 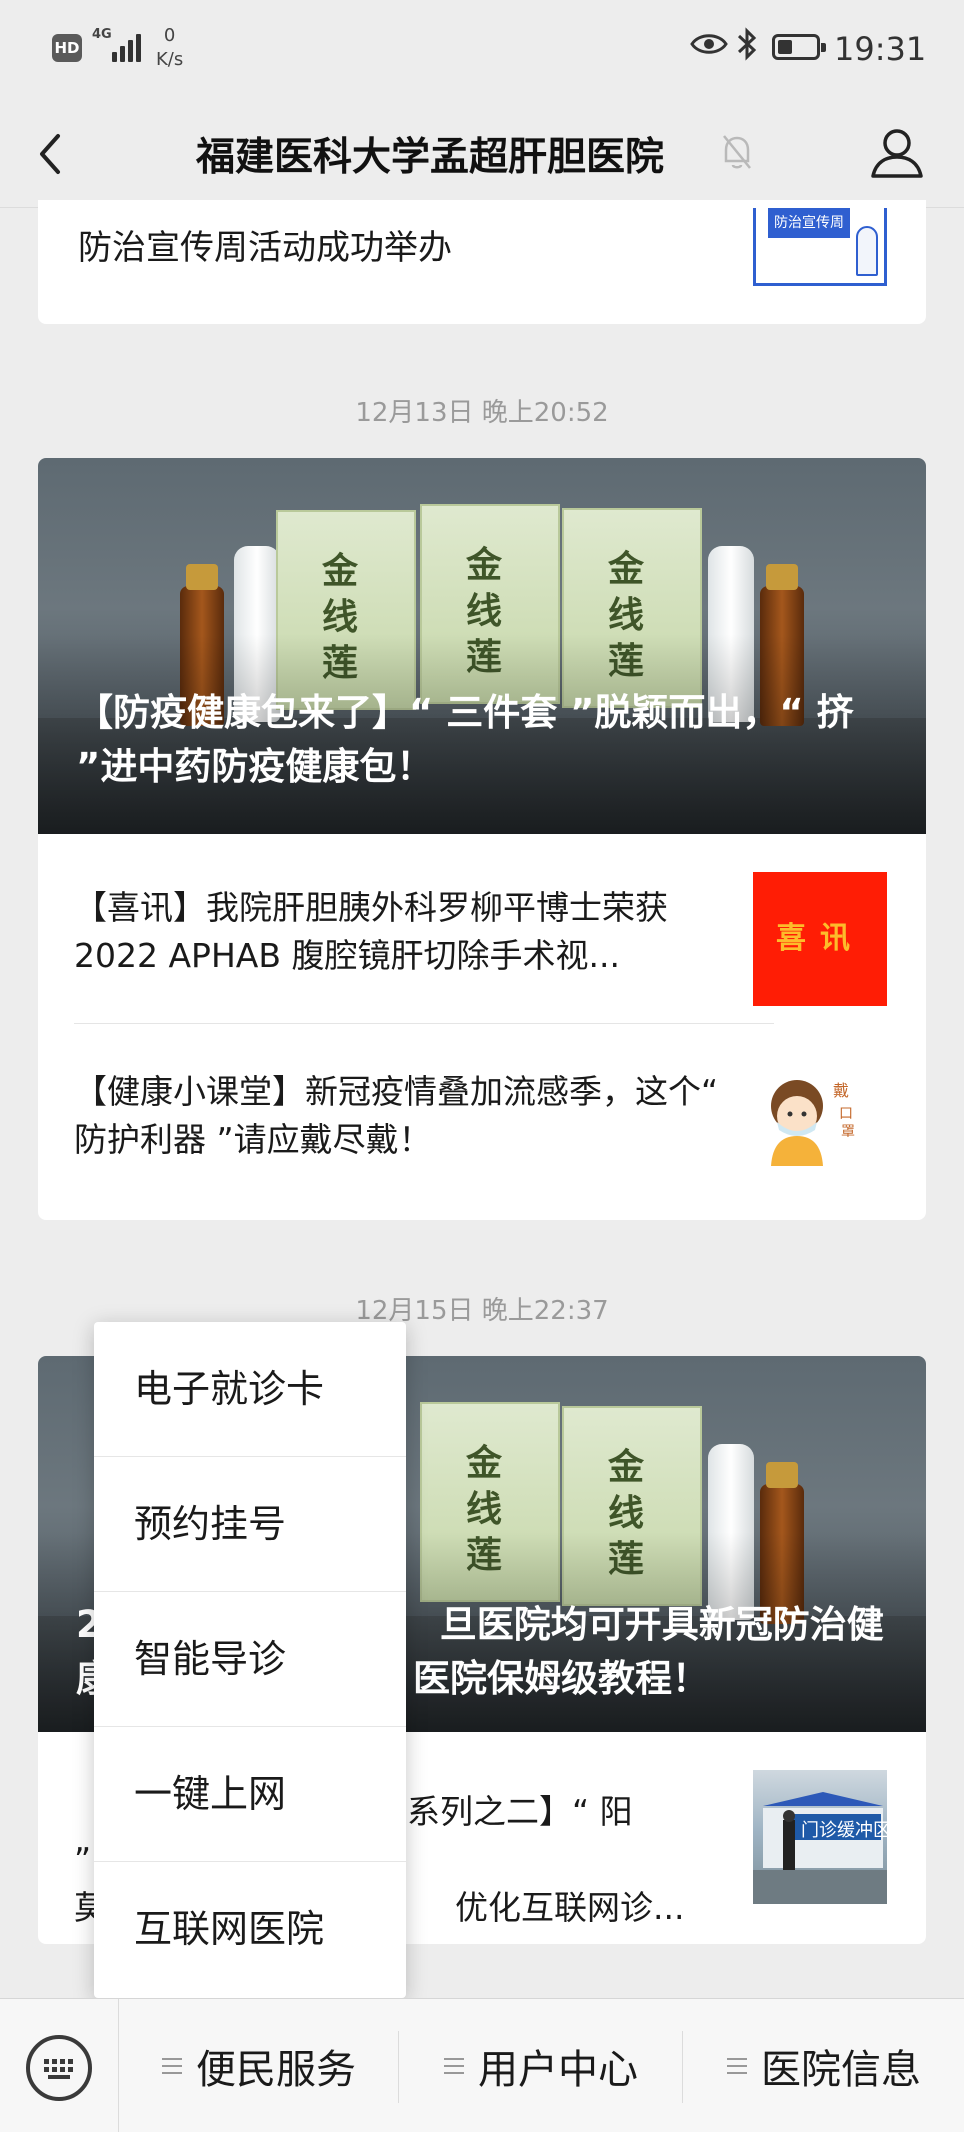 I want to click on hero-title-part: 医院保姆级教程！, so click(x=561, y=1678).